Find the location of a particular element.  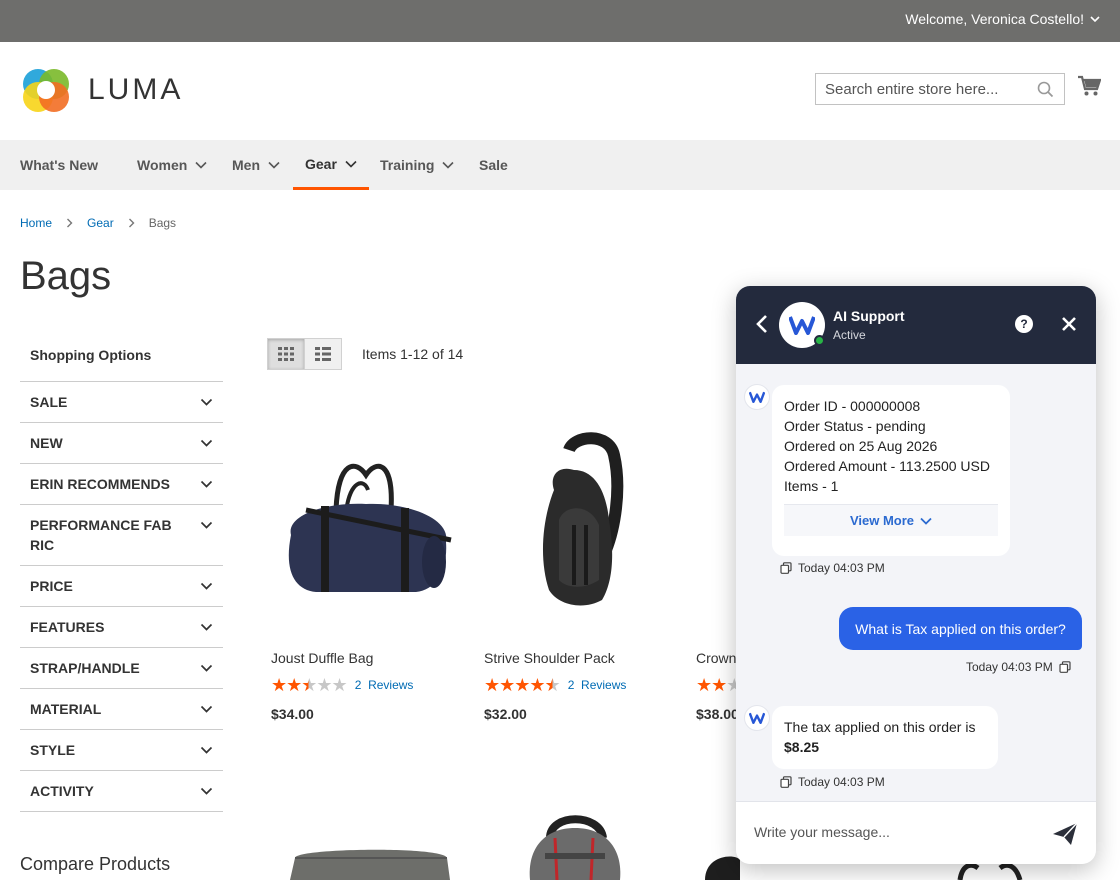

nav-item-whats-new: What's New is located at coordinates (59, 165).